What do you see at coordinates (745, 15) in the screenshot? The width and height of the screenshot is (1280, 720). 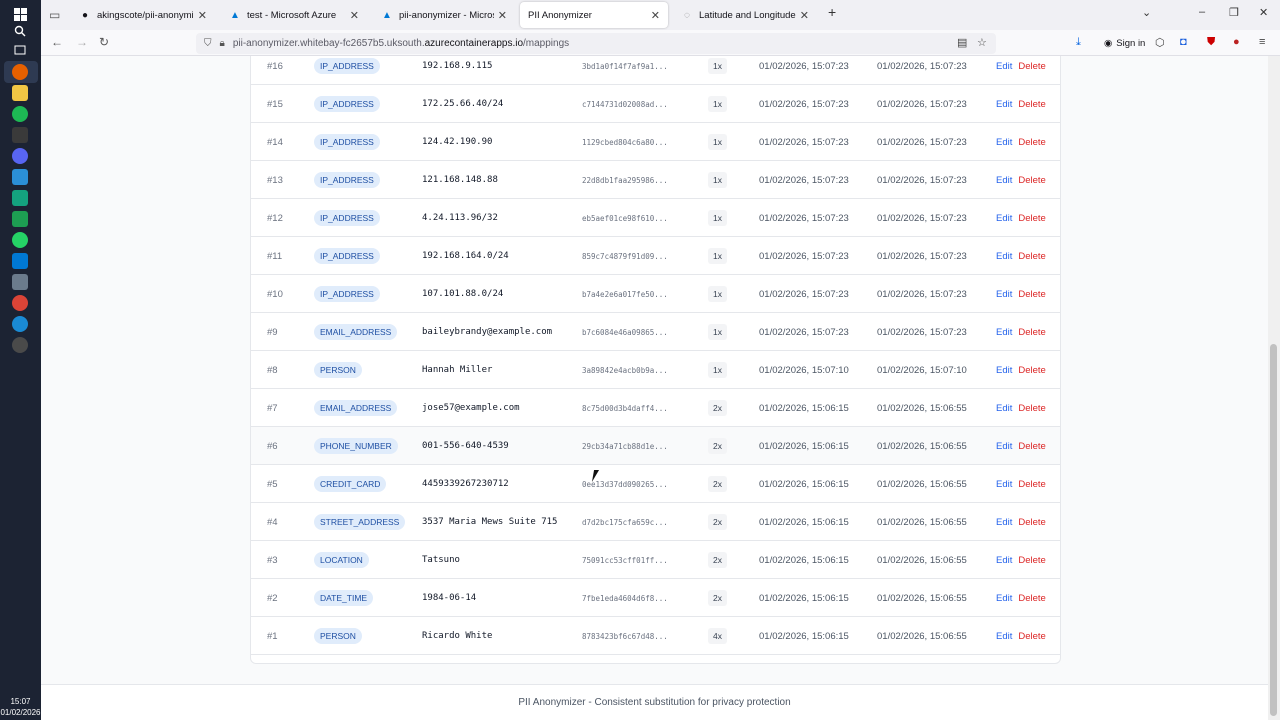 I see `tab-latlong: ◌ Latitude and Longitude Finder o ✕` at bounding box center [745, 15].